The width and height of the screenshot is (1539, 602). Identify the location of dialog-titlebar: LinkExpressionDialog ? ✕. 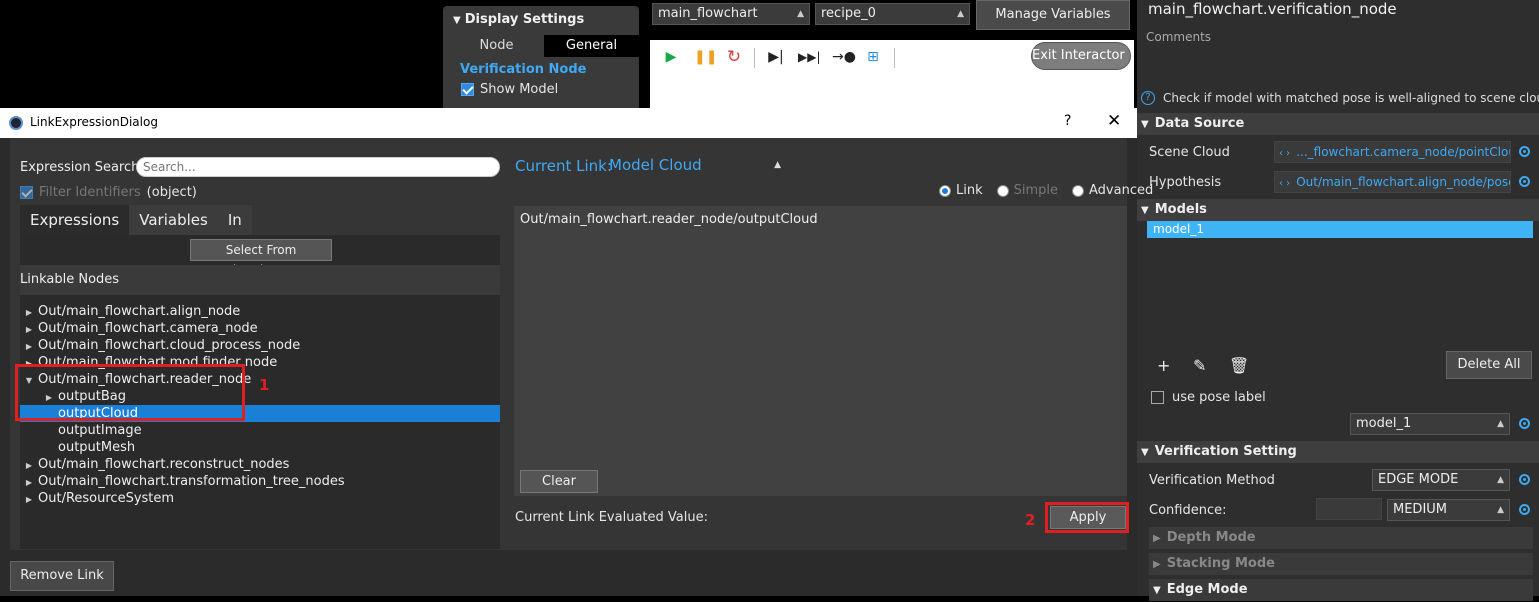
(568, 123).